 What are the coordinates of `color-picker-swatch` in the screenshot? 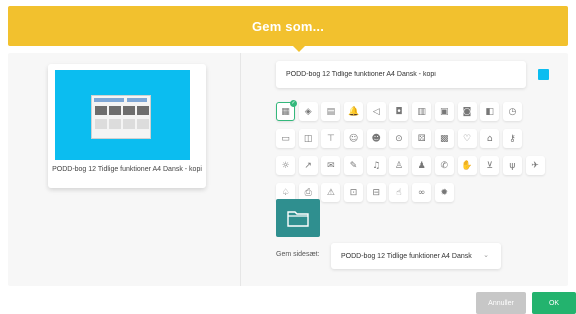 It's located at (543, 74).